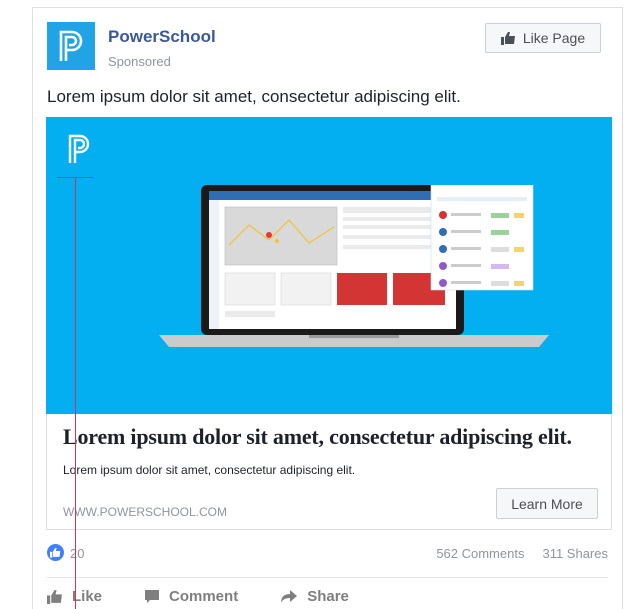 The width and height of the screenshot is (631, 609). I want to click on shares-count: 311 Shares, so click(575, 553).